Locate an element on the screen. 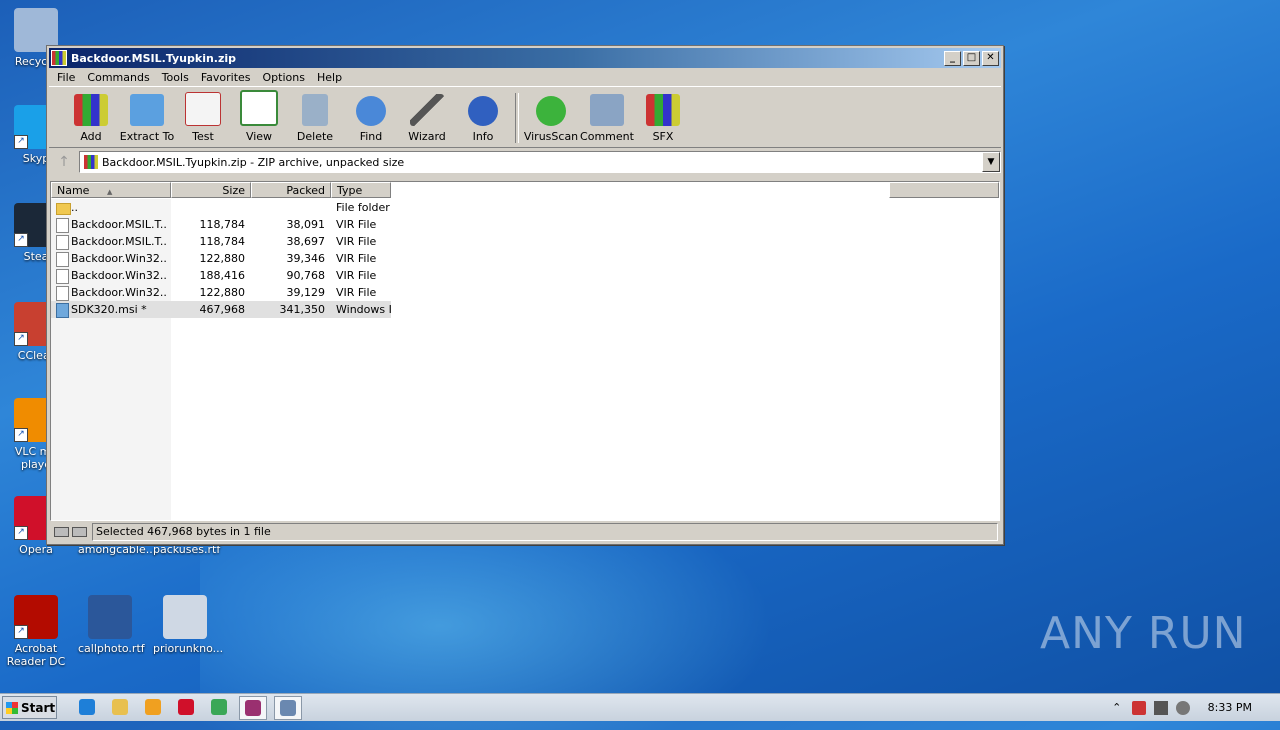 This screenshot has height=730, width=1280. winrar-app-icon is located at coordinates (59, 58).